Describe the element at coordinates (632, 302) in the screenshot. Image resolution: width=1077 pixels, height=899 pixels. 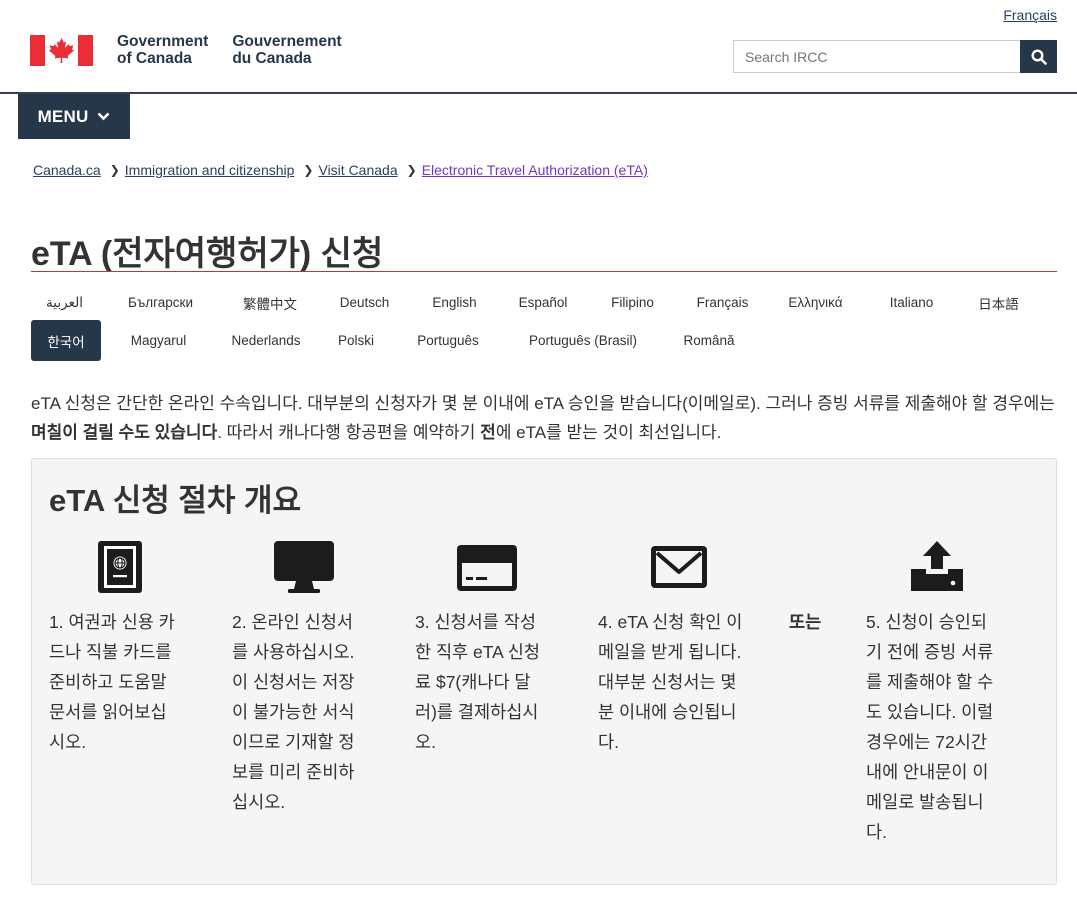
I see `lang-tab-filipino: Filipino` at that location.